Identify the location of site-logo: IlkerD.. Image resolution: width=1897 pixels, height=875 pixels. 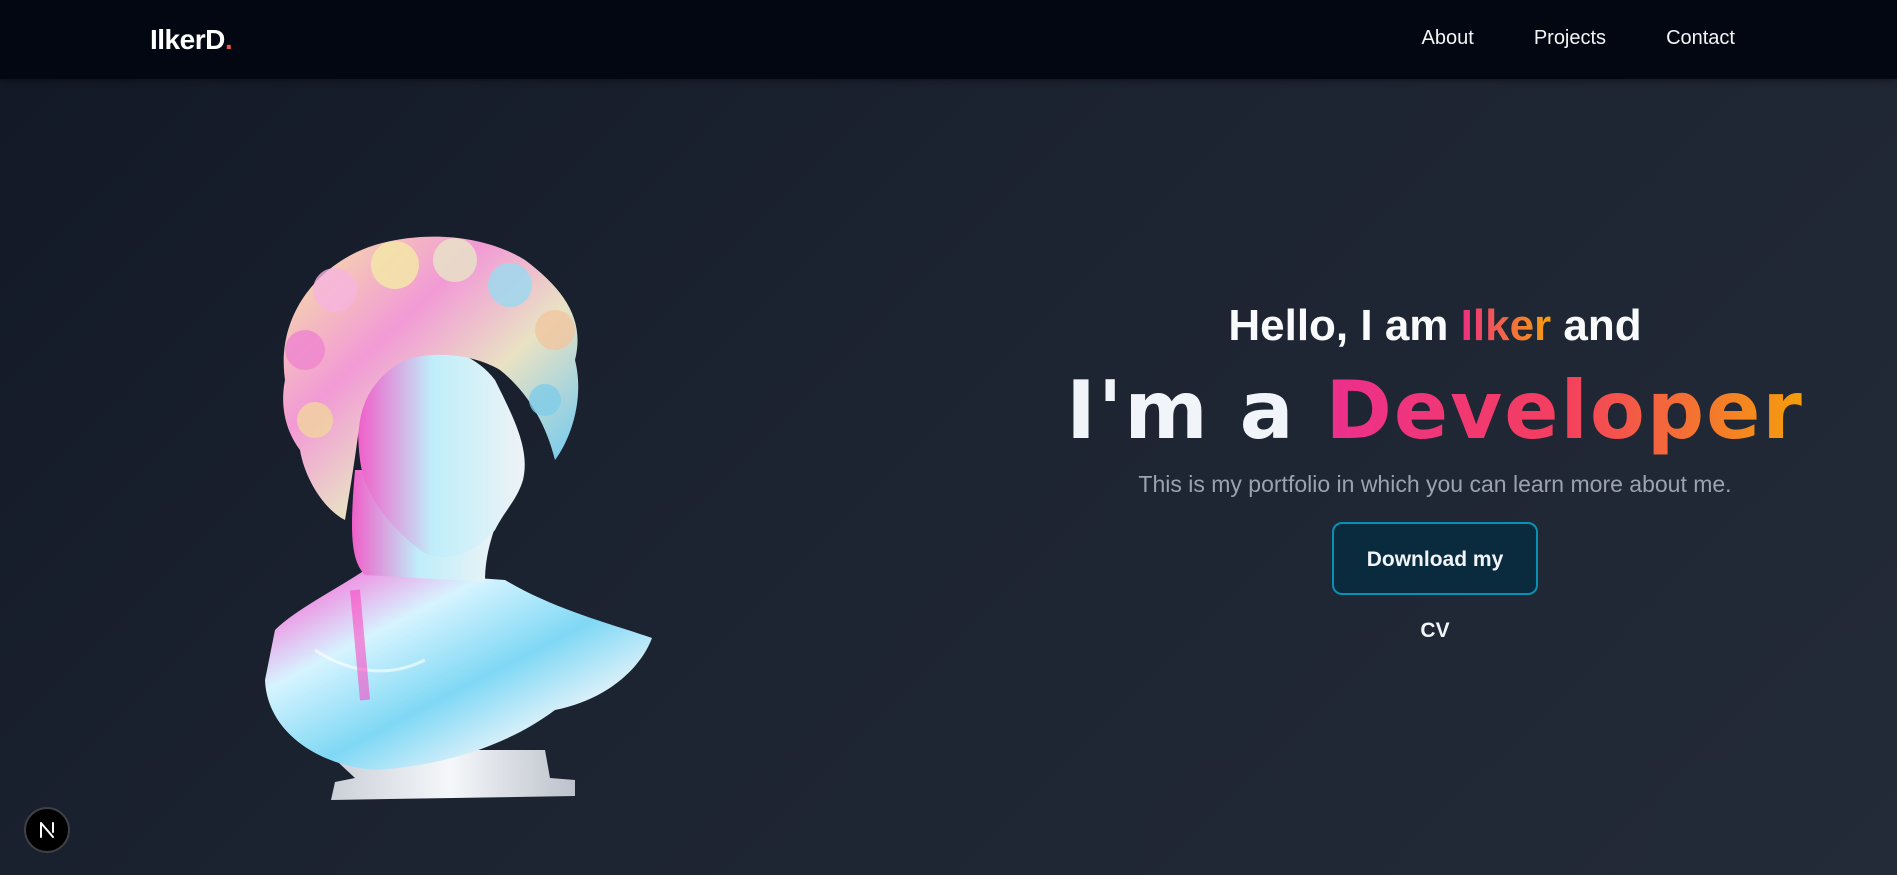
(191, 40).